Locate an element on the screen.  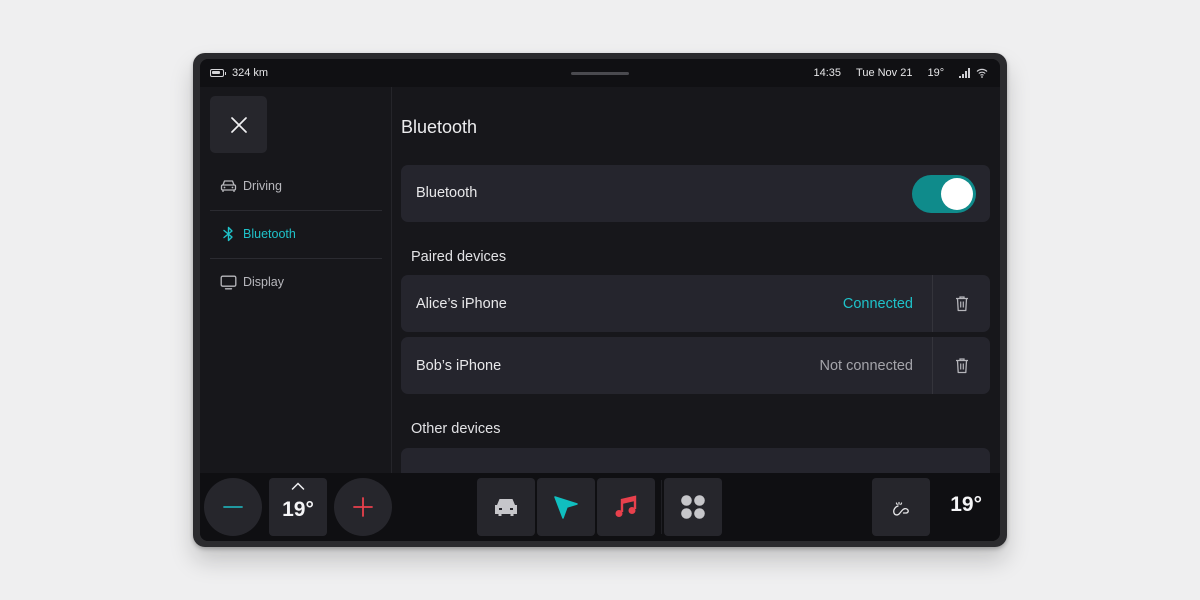
status-bar: 324 km 14:35 Tue Nov 21 19° is located at coordinates (600, 73).